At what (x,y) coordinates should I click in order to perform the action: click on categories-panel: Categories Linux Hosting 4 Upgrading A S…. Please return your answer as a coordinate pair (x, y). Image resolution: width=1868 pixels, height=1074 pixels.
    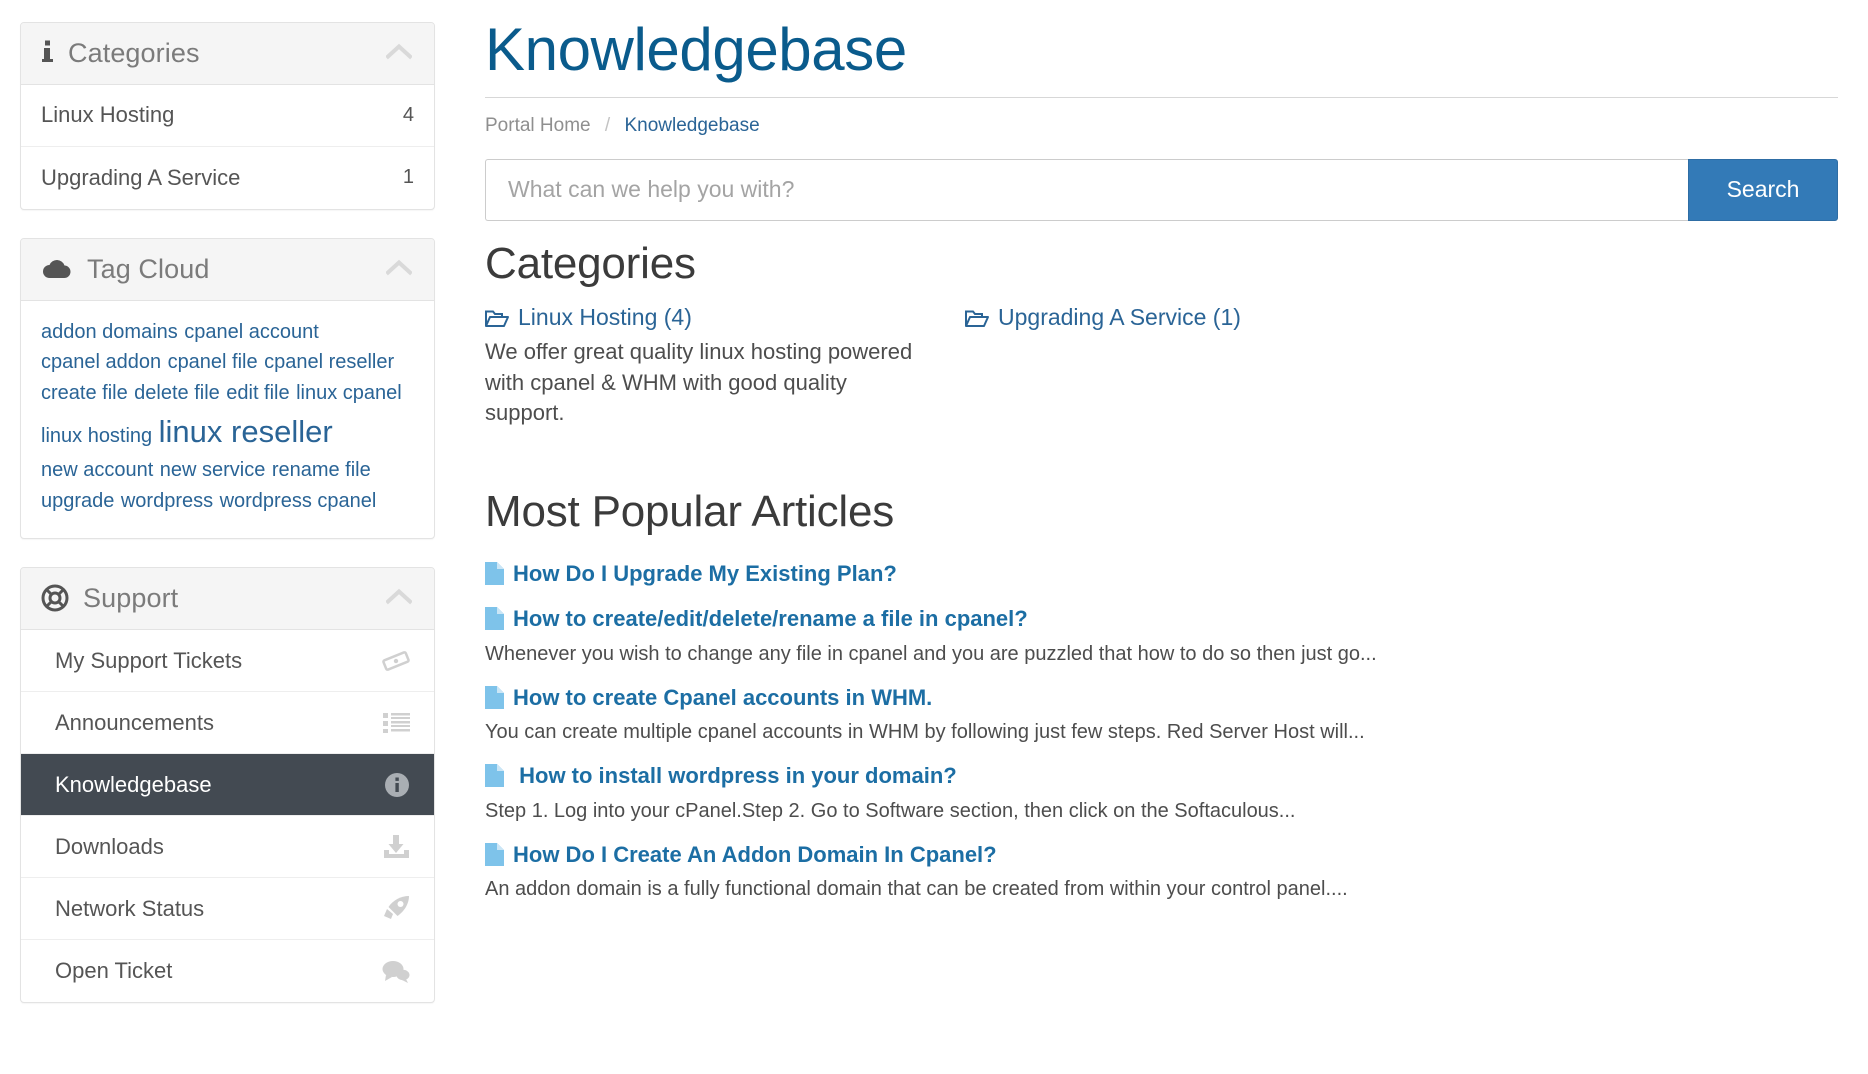
    Looking at the image, I should click on (227, 116).